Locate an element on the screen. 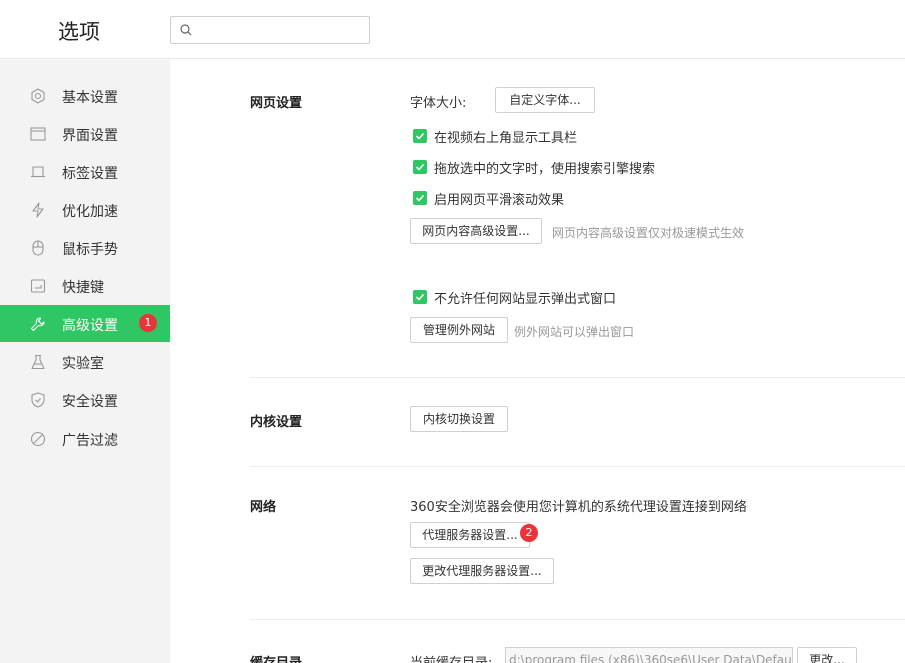  kernel-switch-button: 内核切换设置 is located at coordinates (459, 419).